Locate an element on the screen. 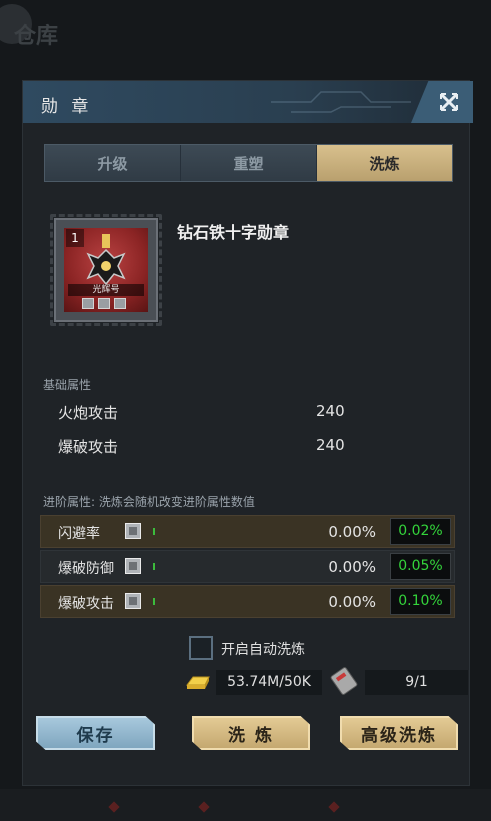 The height and width of the screenshot is (821, 491). save-button: 保存 is located at coordinates (95, 733).